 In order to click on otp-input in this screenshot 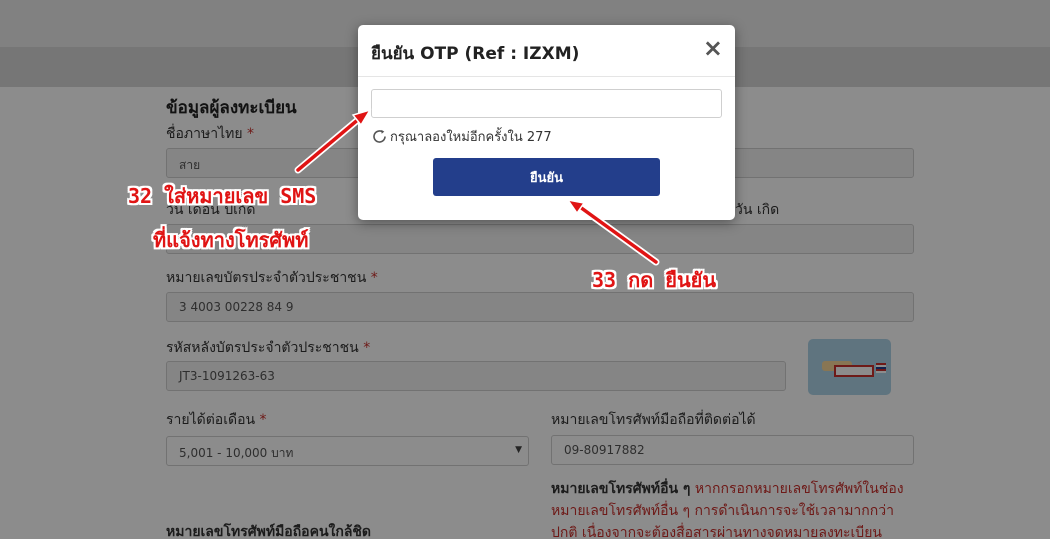, I will do `click(546, 103)`.